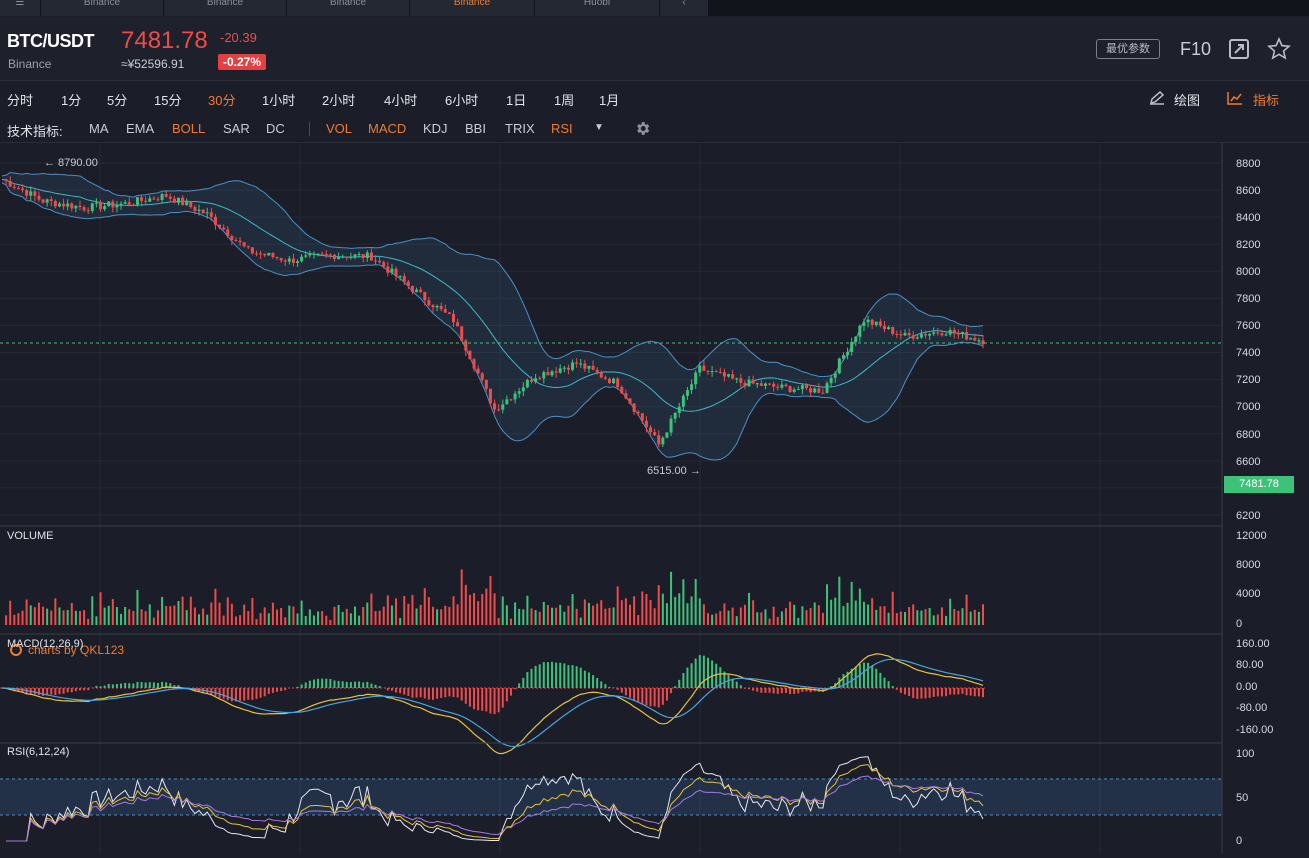  I want to click on optimal-params-button: 最优参数, so click(1128, 49).